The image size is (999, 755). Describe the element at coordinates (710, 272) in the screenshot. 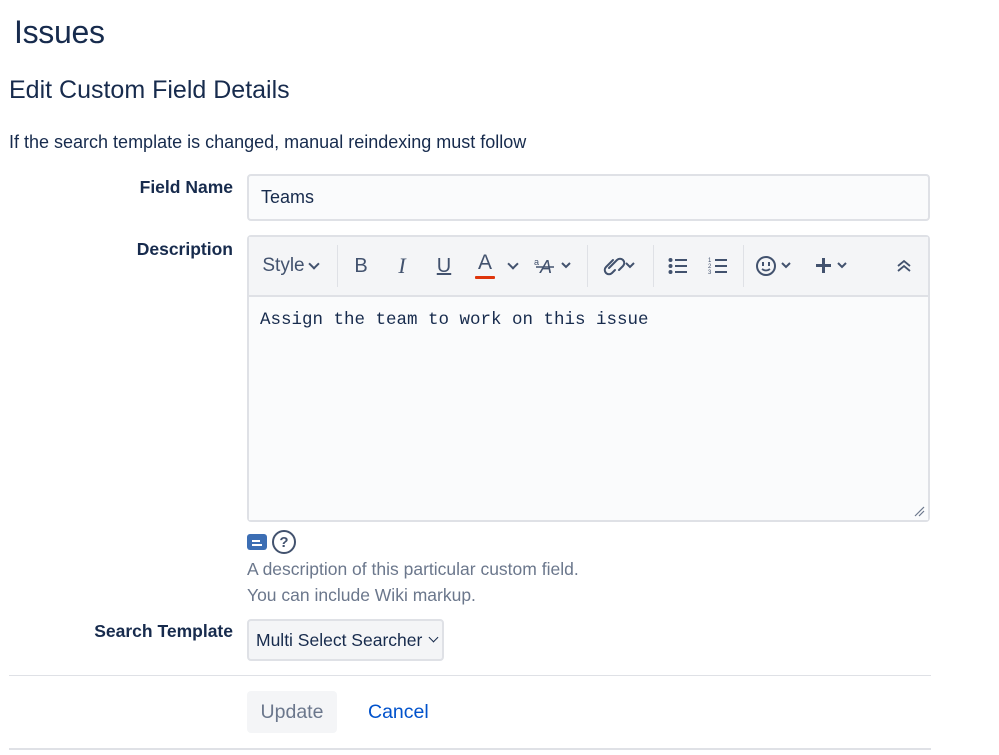

I see `svg-text: 3` at that location.